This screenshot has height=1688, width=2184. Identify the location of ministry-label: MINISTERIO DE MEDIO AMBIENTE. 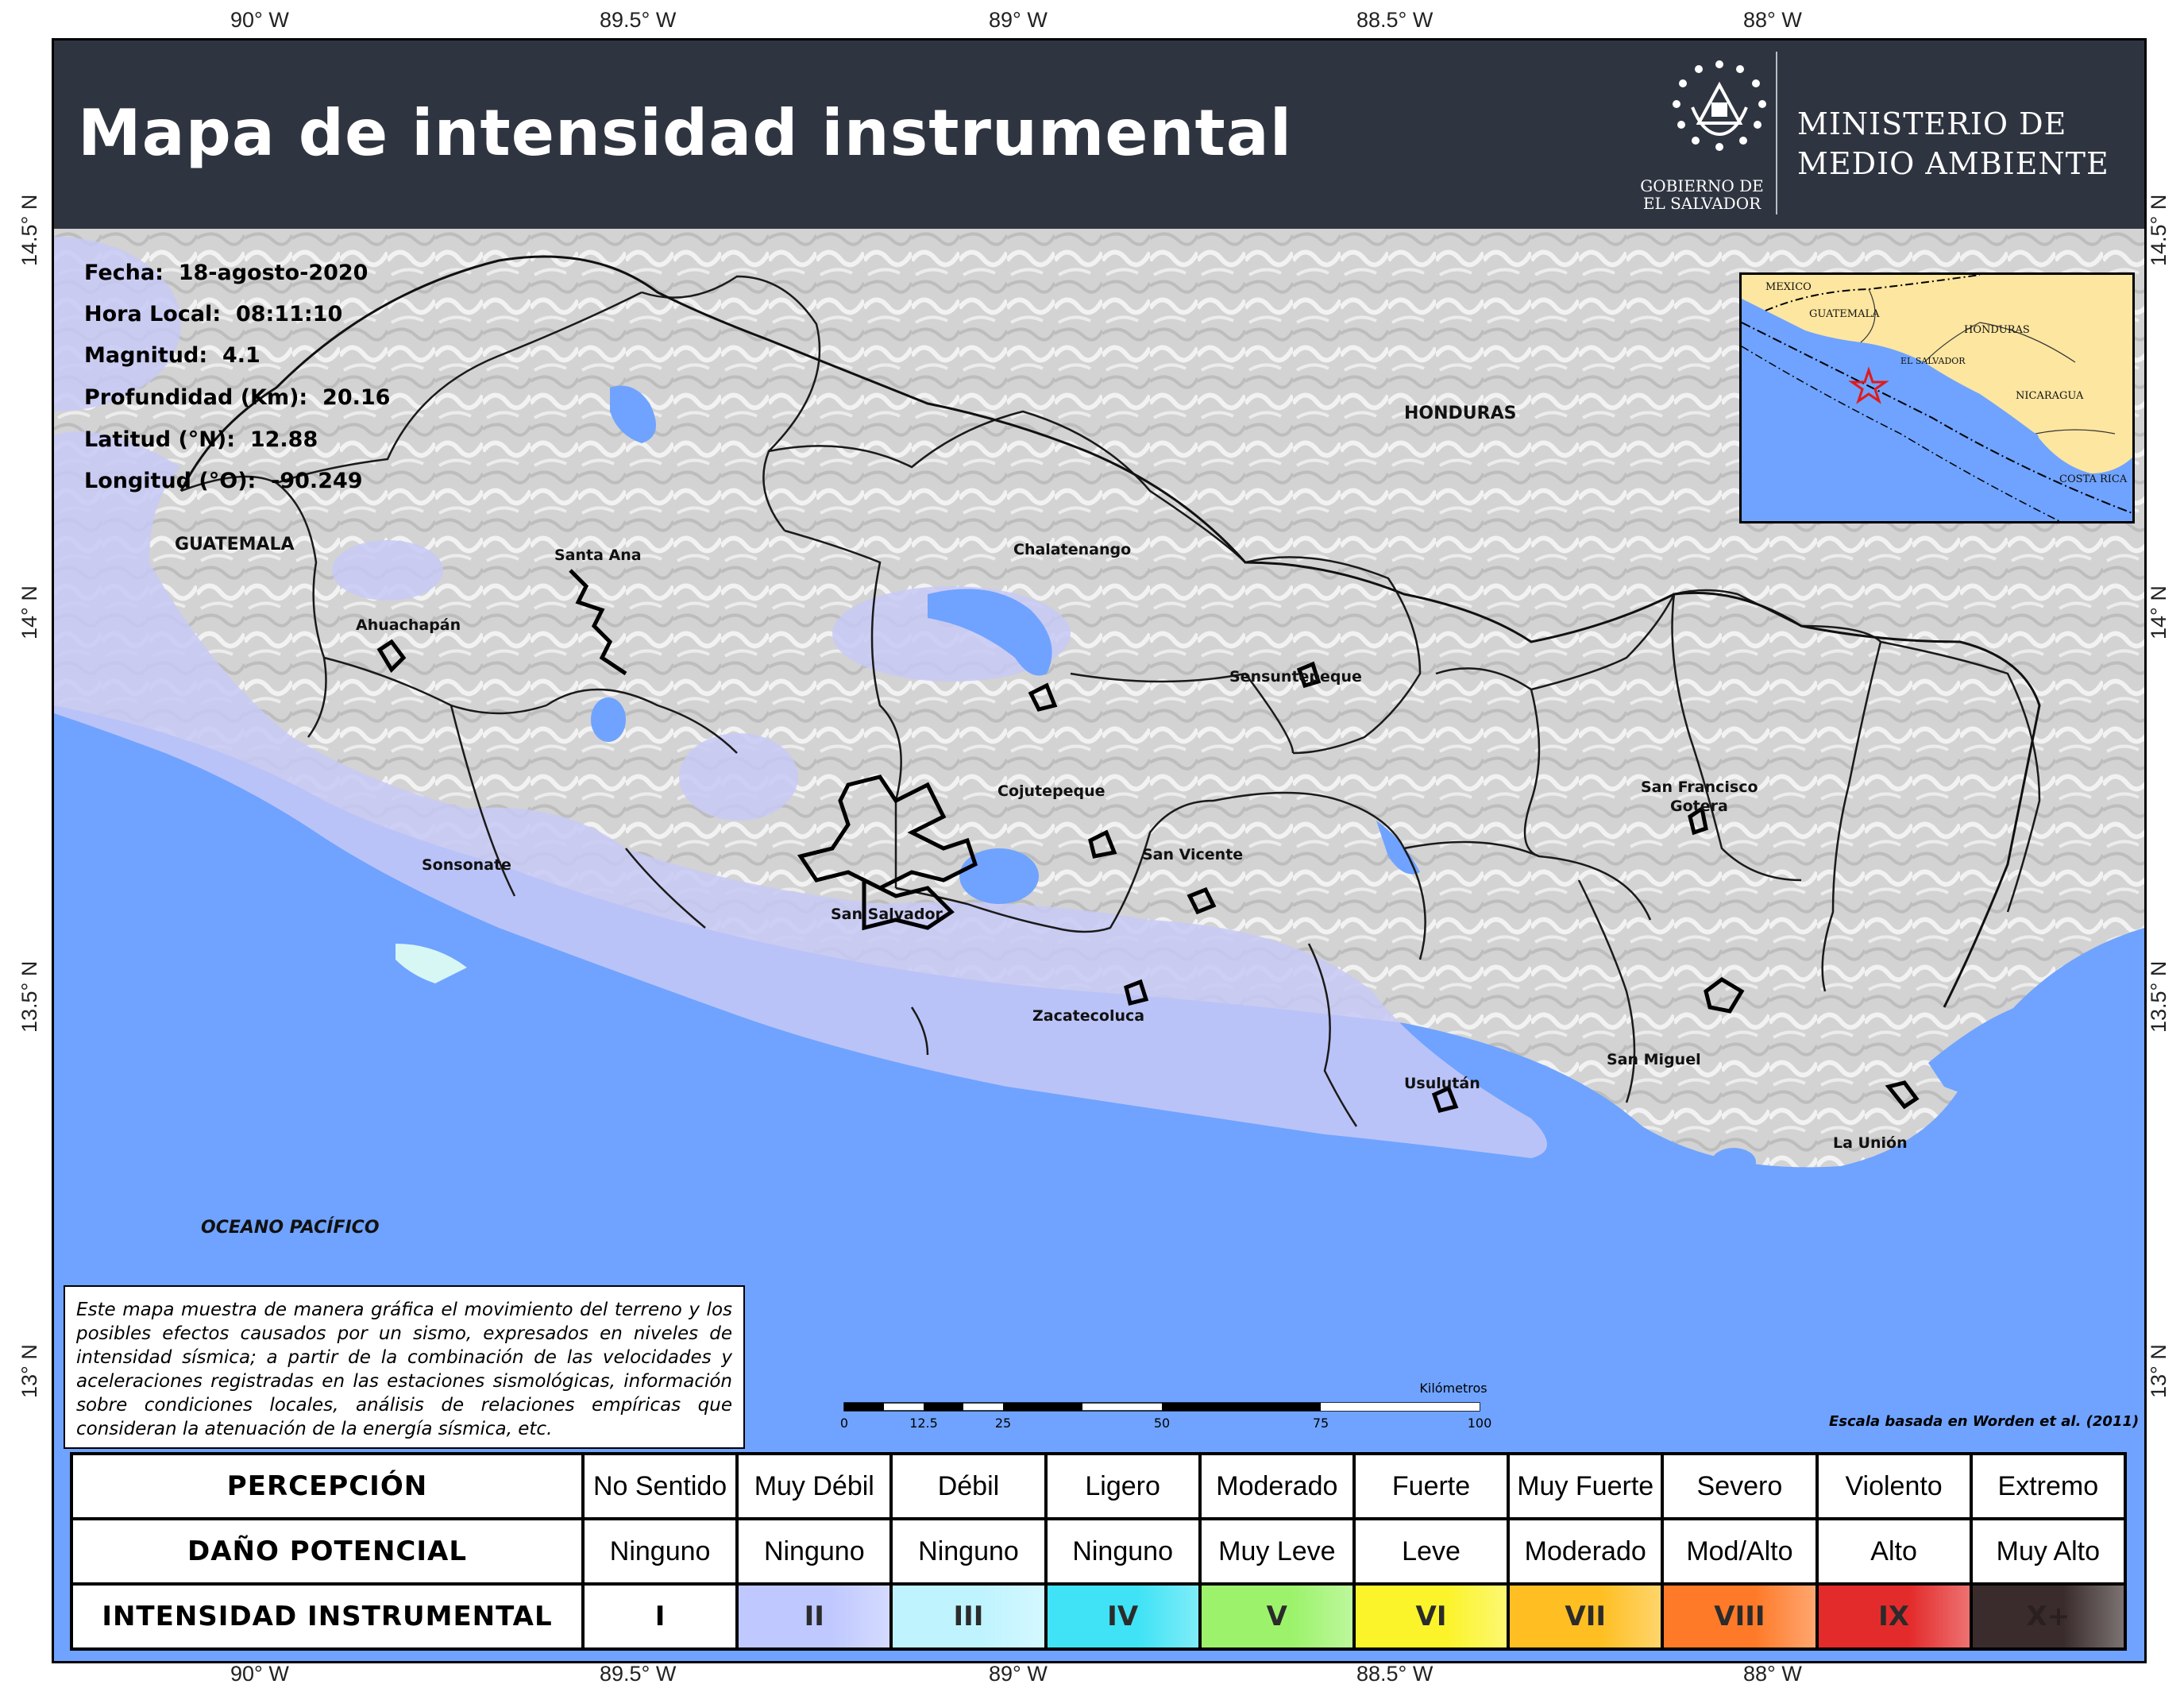
(1953, 143).